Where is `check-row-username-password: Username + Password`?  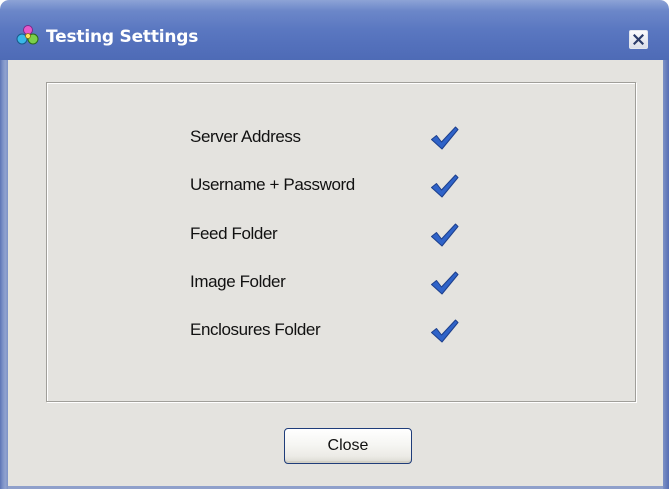 check-row-username-password: Username + Password is located at coordinates (335, 186).